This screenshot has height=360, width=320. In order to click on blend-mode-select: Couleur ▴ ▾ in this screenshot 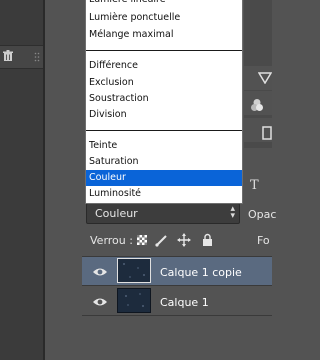, I will do `click(163, 213)`.